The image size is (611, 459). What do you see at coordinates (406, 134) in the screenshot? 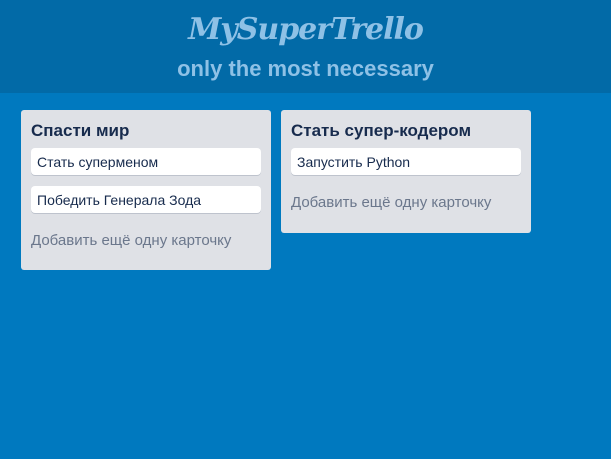
I see `list-title: Стать супер-кодером` at bounding box center [406, 134].